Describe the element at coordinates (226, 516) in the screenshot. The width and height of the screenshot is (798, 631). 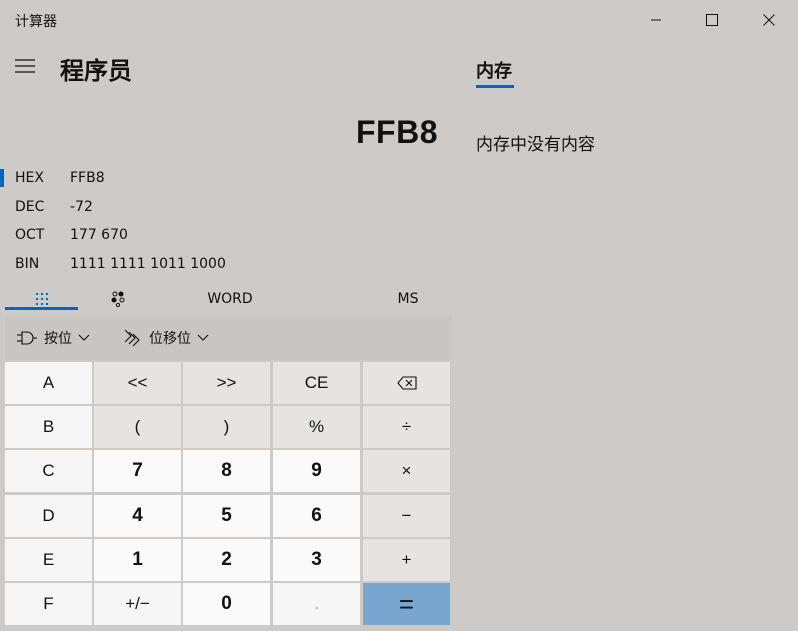
I see `key-5: 5` at that location.